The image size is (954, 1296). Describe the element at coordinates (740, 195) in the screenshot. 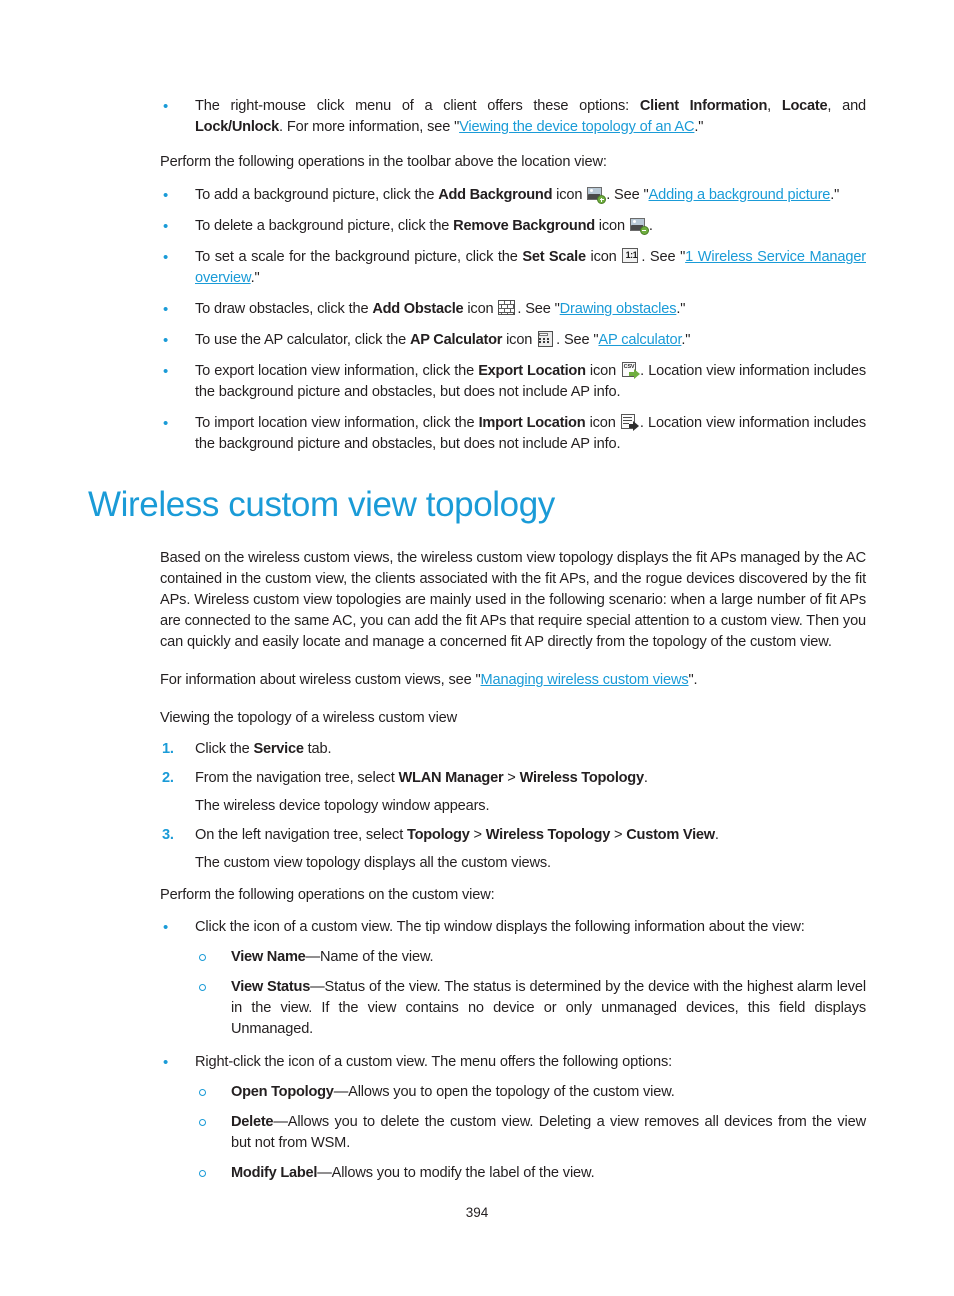

I see `cross-reference-link: Adding a background picture` at that location.